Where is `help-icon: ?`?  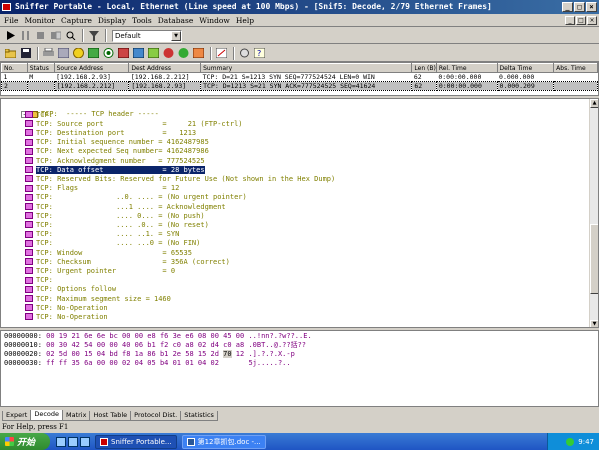
help-icon: ? is located at coordinates (259, 53).